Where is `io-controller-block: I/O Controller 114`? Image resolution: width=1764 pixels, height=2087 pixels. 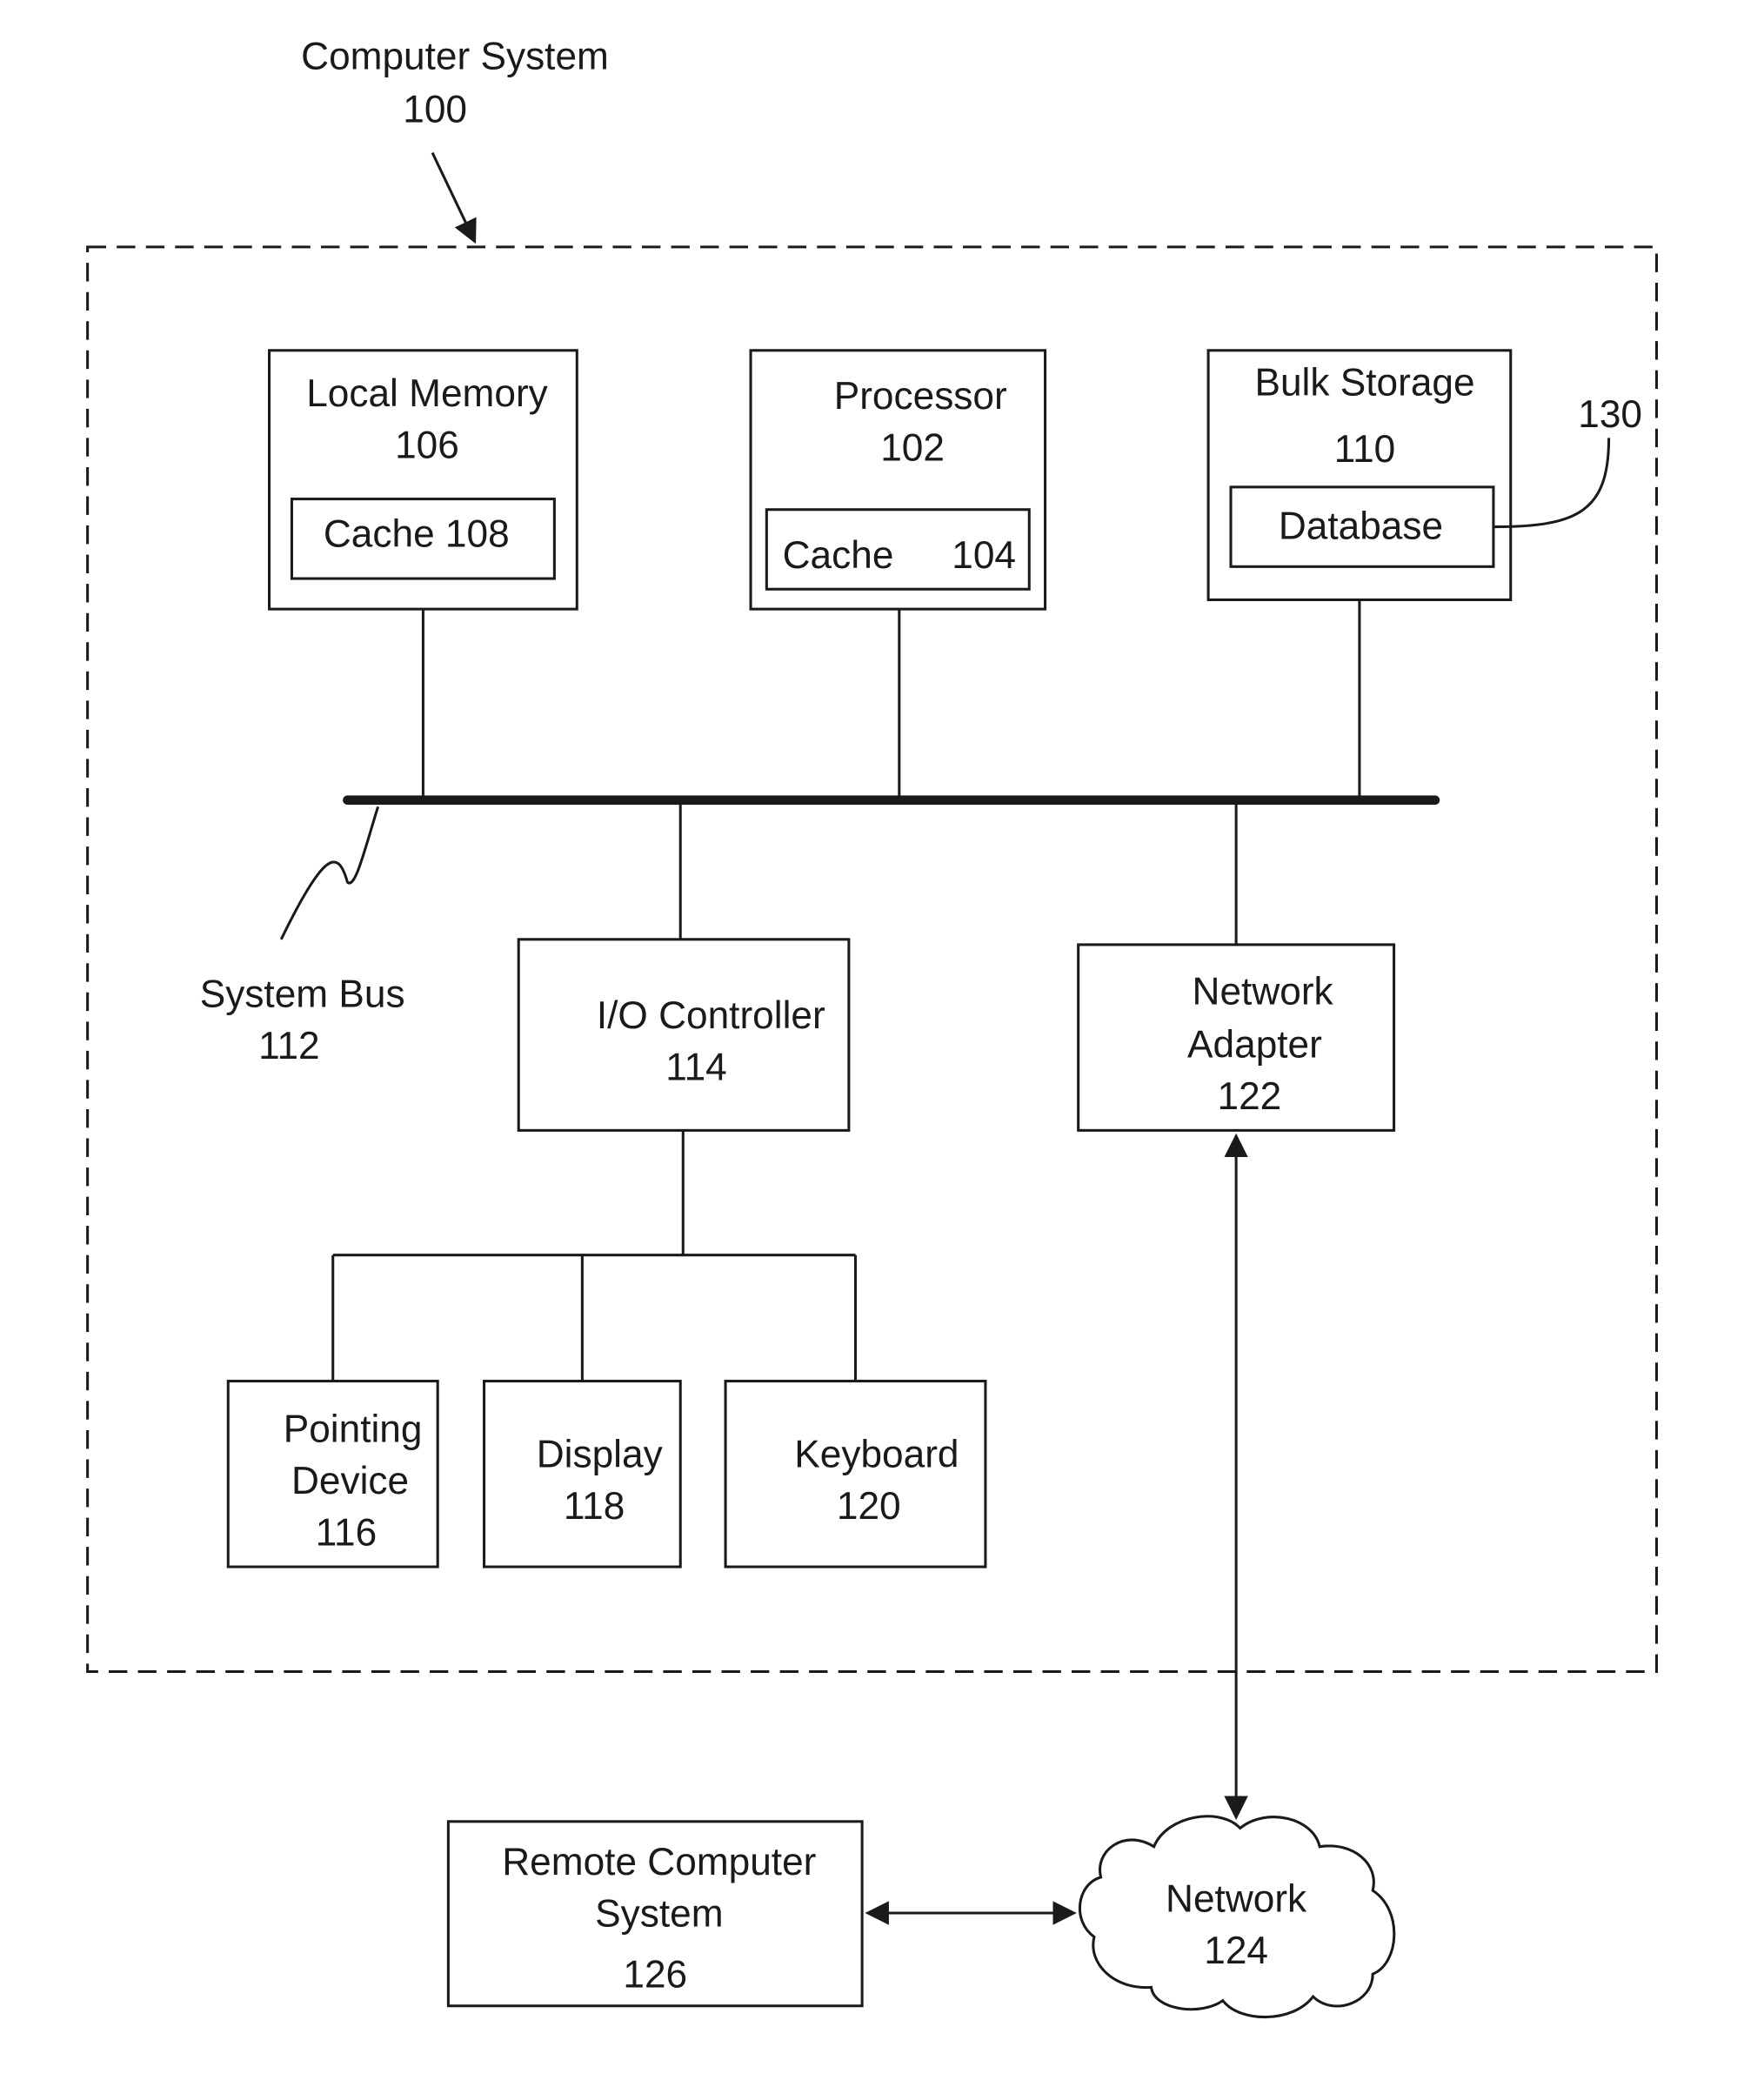
io-controller-block: I/O Controller 114 is located at coordinates (684, 1035).